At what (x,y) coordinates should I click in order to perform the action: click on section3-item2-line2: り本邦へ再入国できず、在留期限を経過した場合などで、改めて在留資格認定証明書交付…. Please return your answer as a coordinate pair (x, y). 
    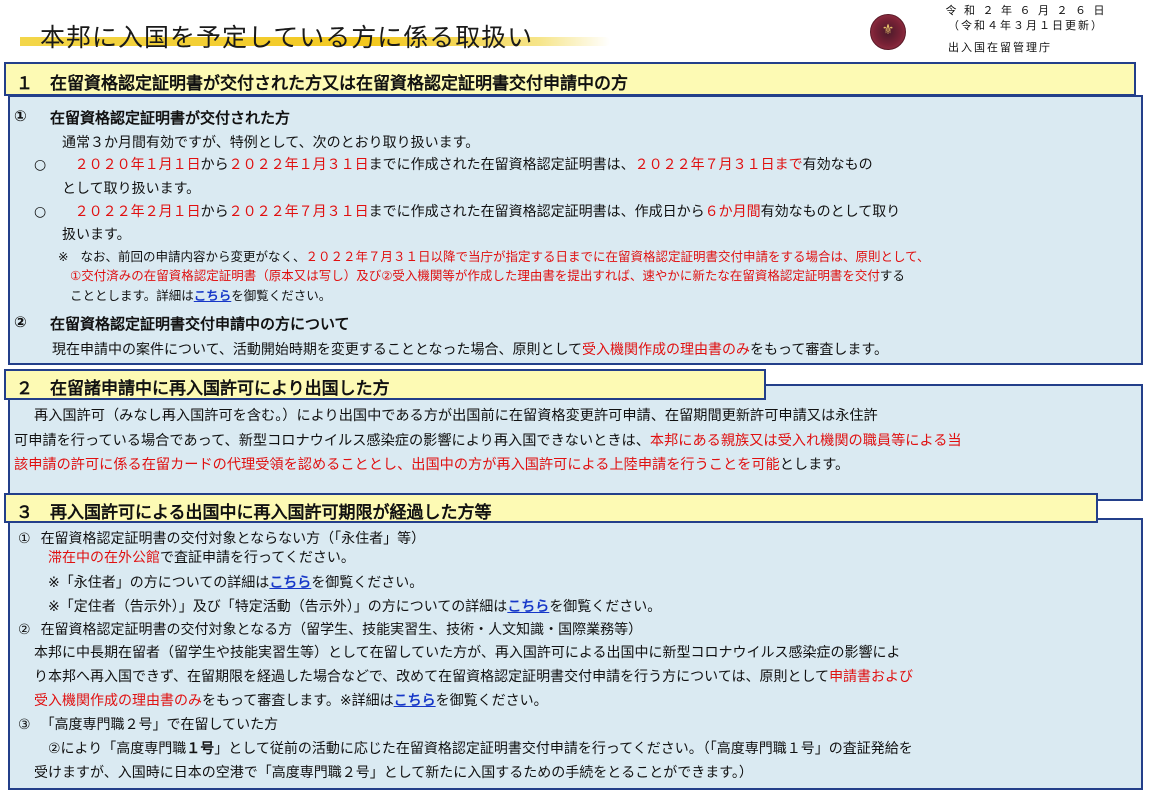
    Looking at the image, I should click on (474, 677).